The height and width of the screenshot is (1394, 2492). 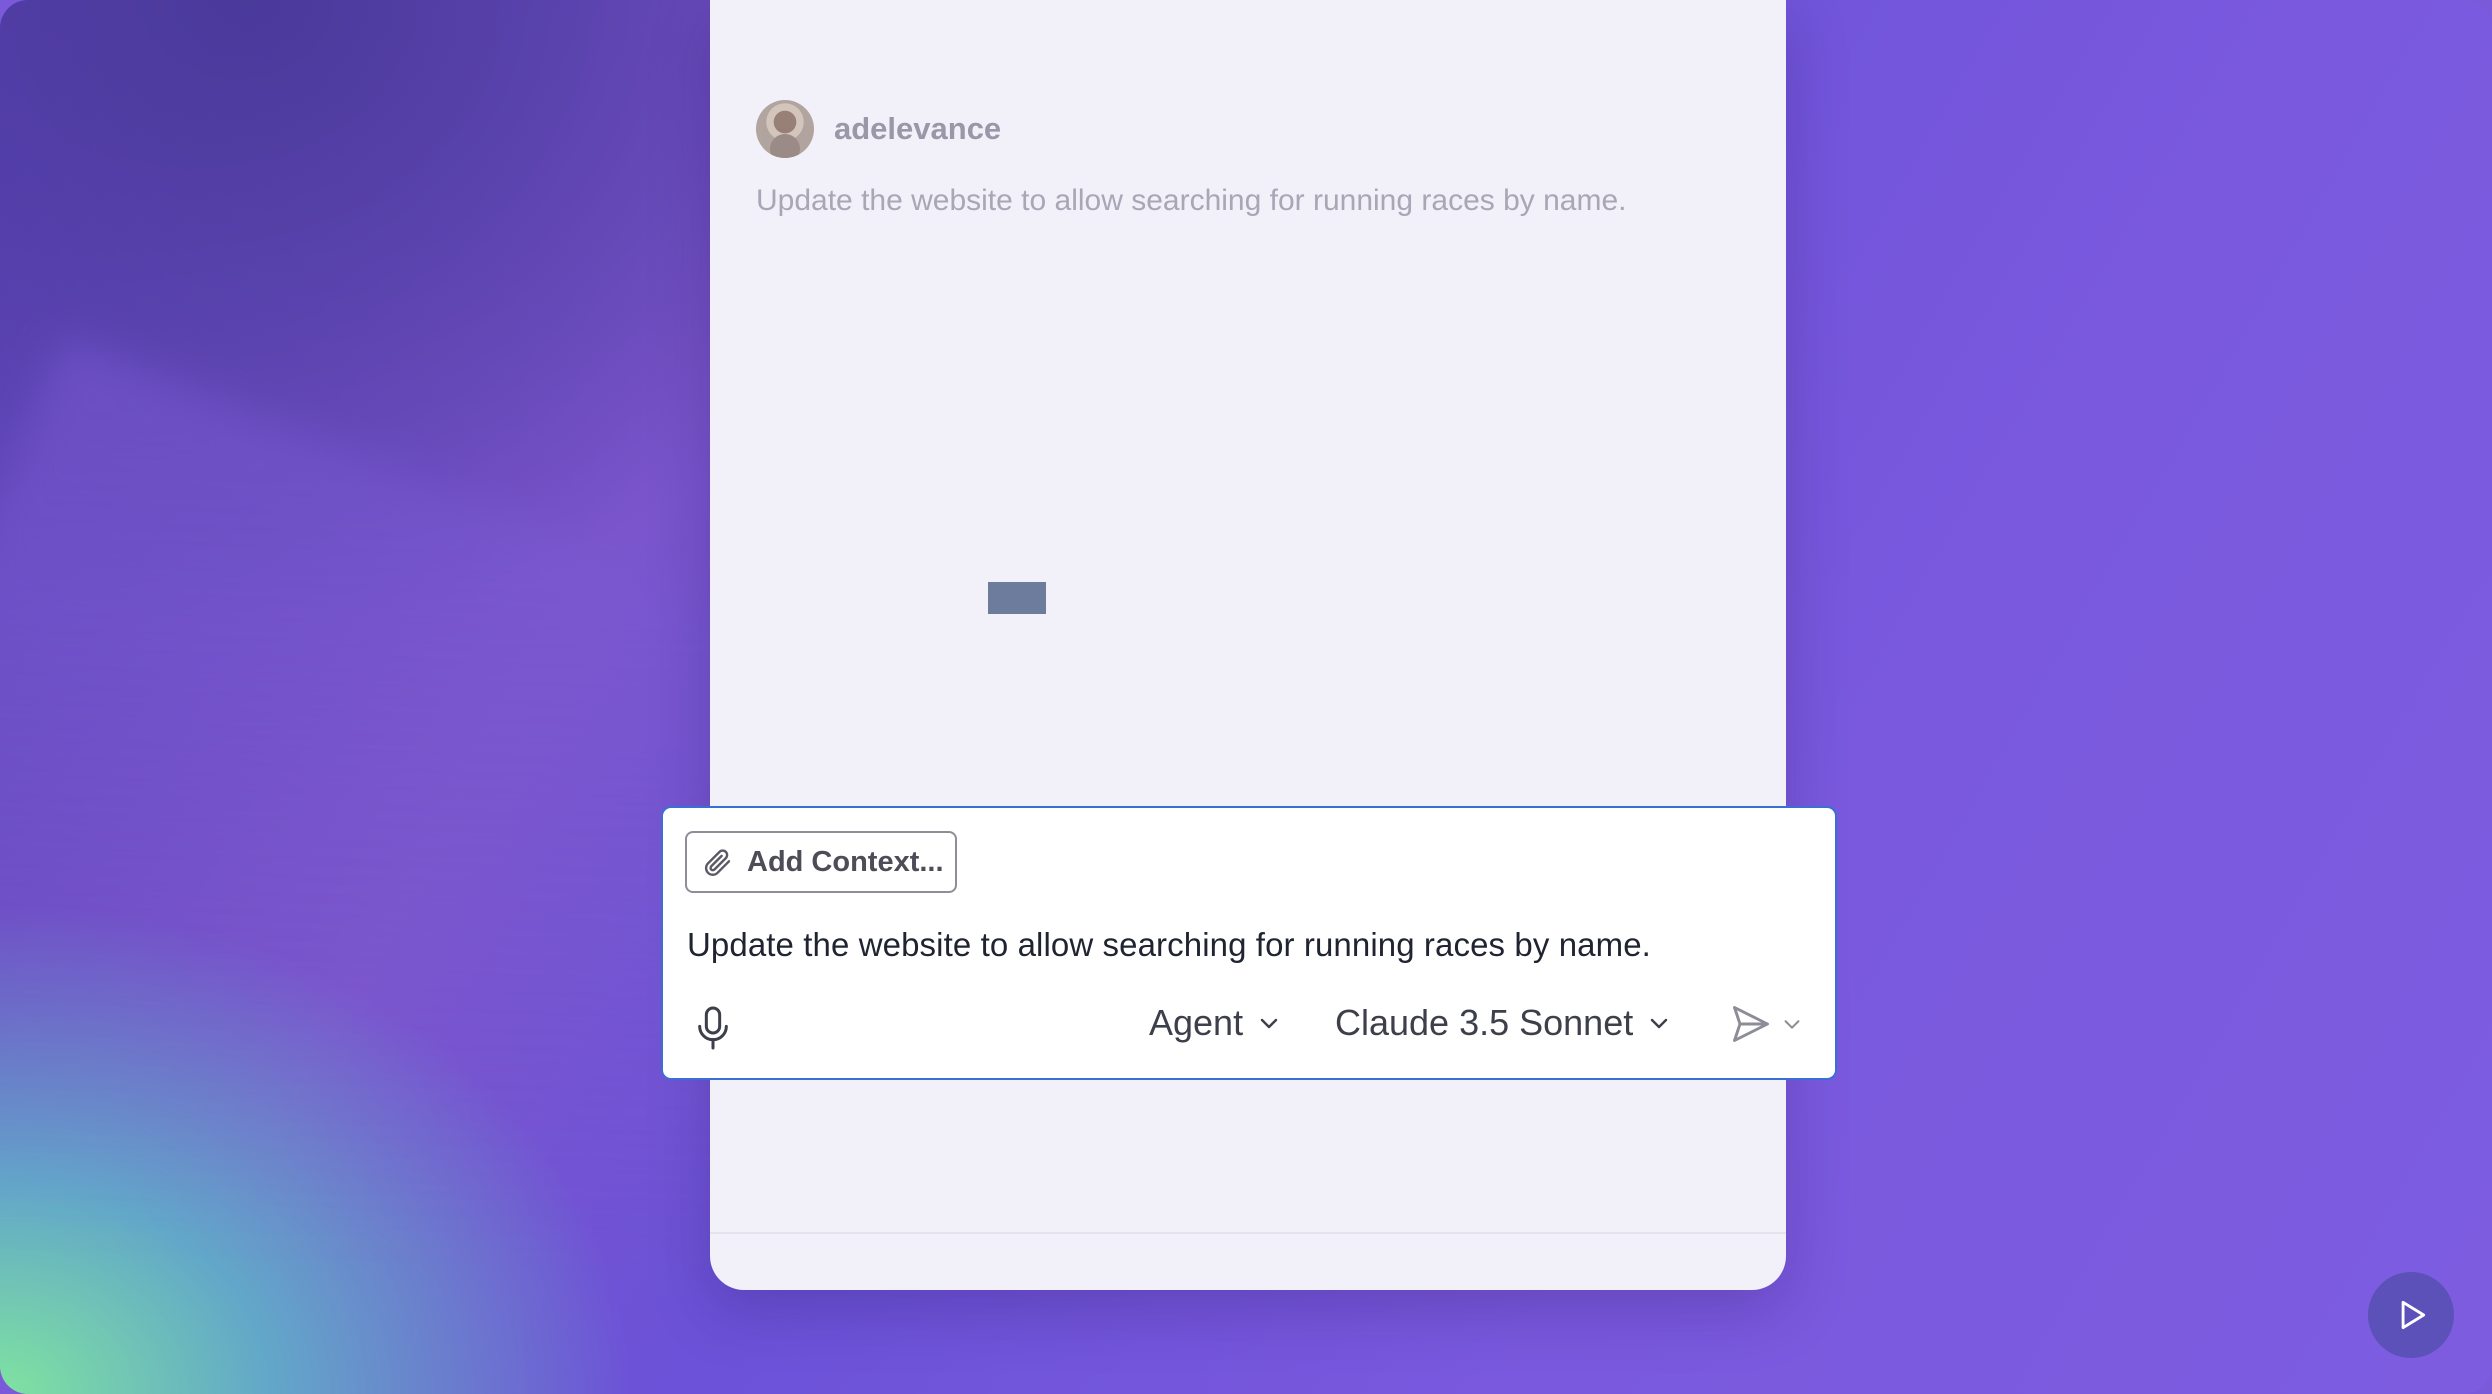 What do you see at coordinates (2413, 1315) in the screenshot?
I see `play-icon` at bounding box center [2413, 1315].